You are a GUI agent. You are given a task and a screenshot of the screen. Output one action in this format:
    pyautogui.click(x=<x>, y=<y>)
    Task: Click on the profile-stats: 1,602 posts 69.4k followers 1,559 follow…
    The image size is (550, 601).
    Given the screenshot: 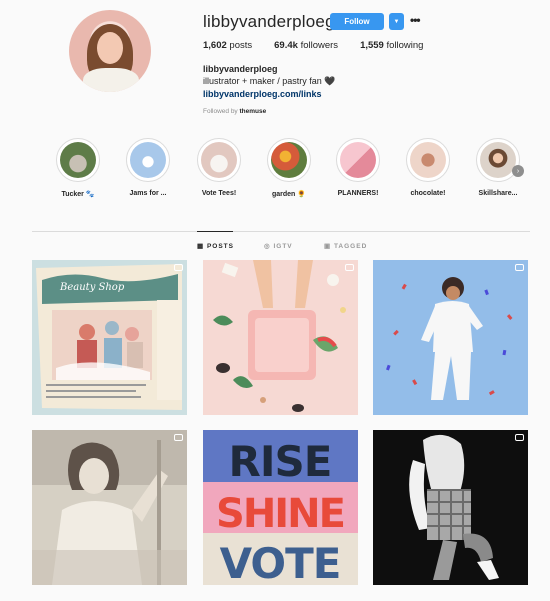 What is the action you would take?
    pyautogui.click(x=313, y=45)
    